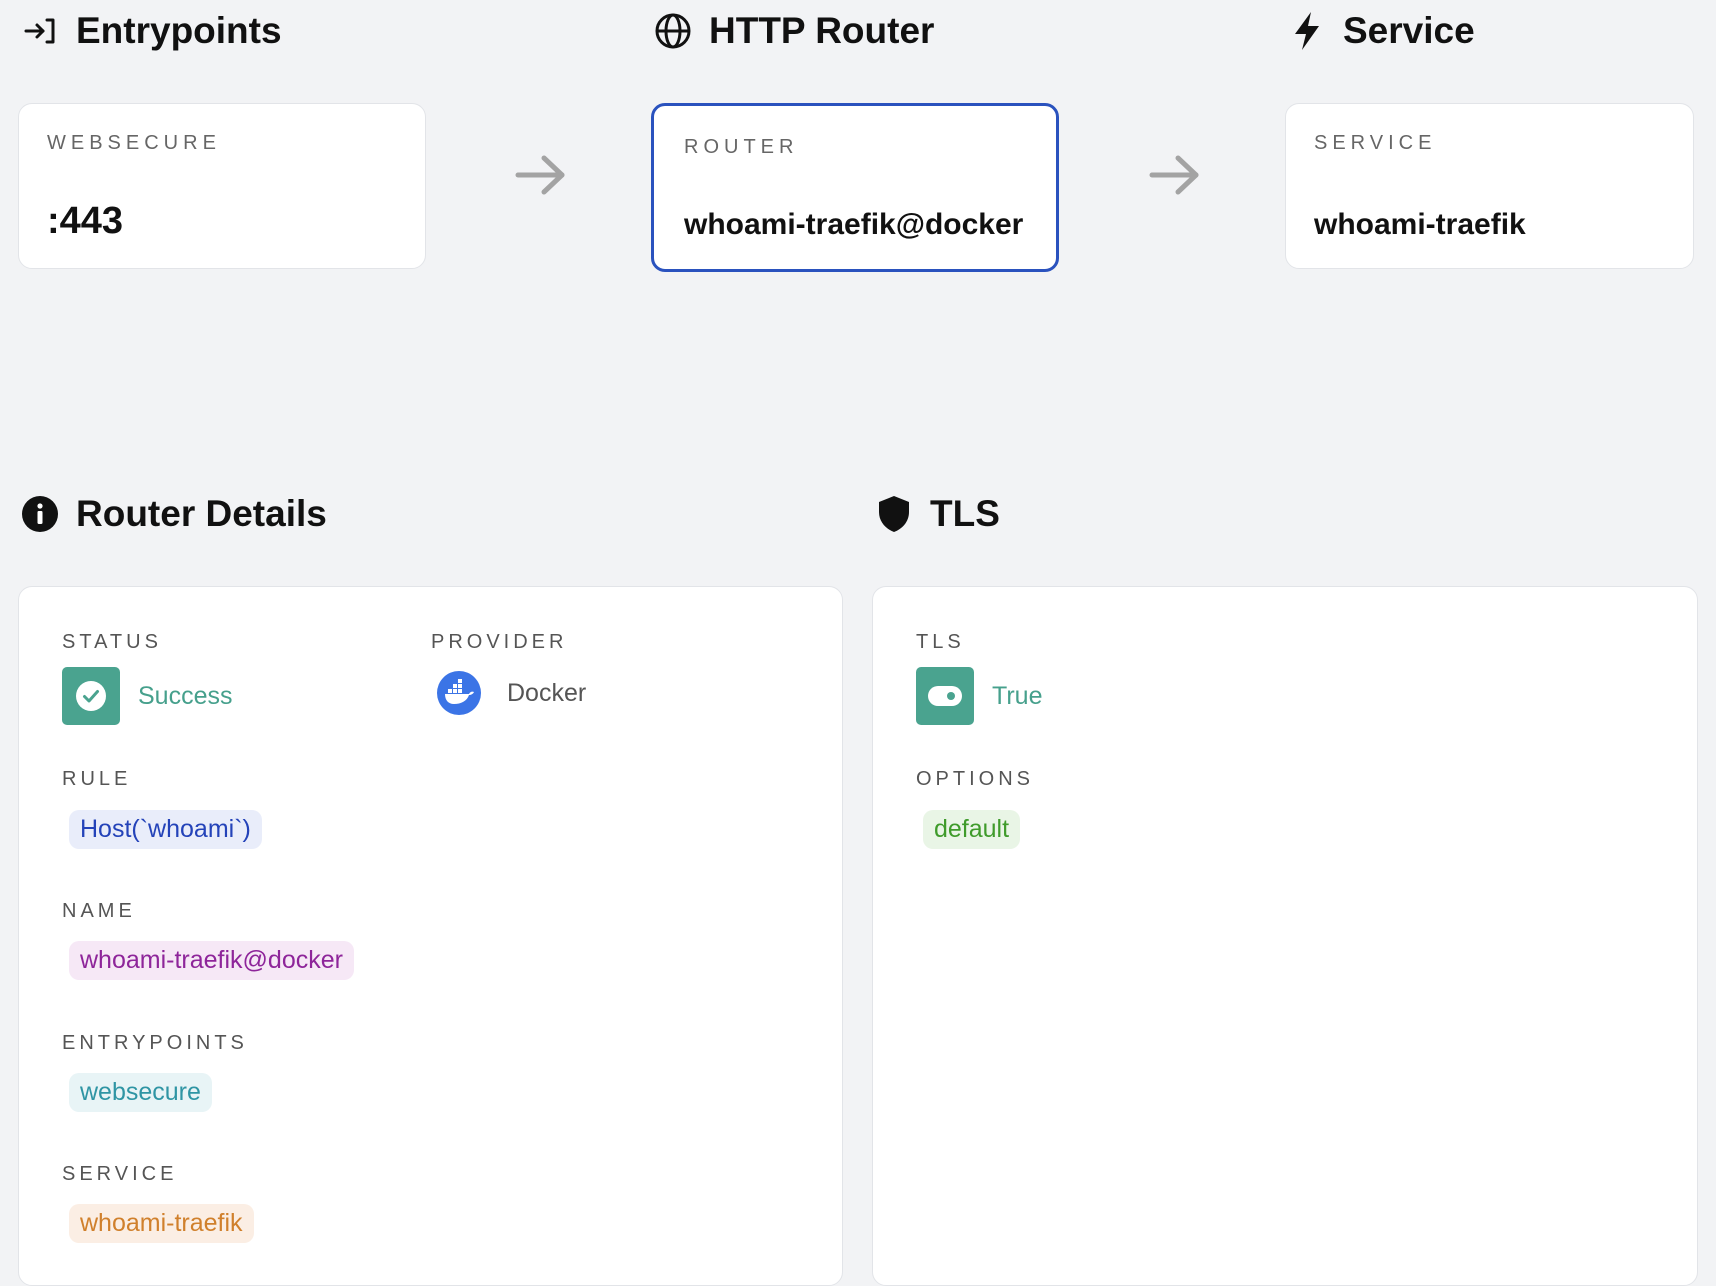 The height and width of the screenshot is (1286, 1716). I want to click on tls-status-row: True, so click(979, 696).